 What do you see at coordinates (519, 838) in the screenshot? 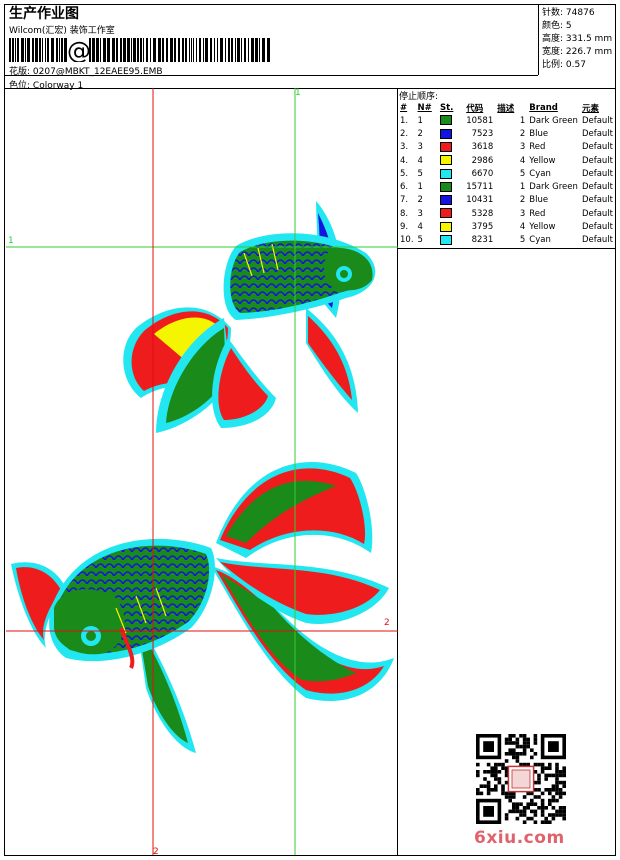
I see `site-watermark: 6xiu.com` at bounding box center [519, 838].